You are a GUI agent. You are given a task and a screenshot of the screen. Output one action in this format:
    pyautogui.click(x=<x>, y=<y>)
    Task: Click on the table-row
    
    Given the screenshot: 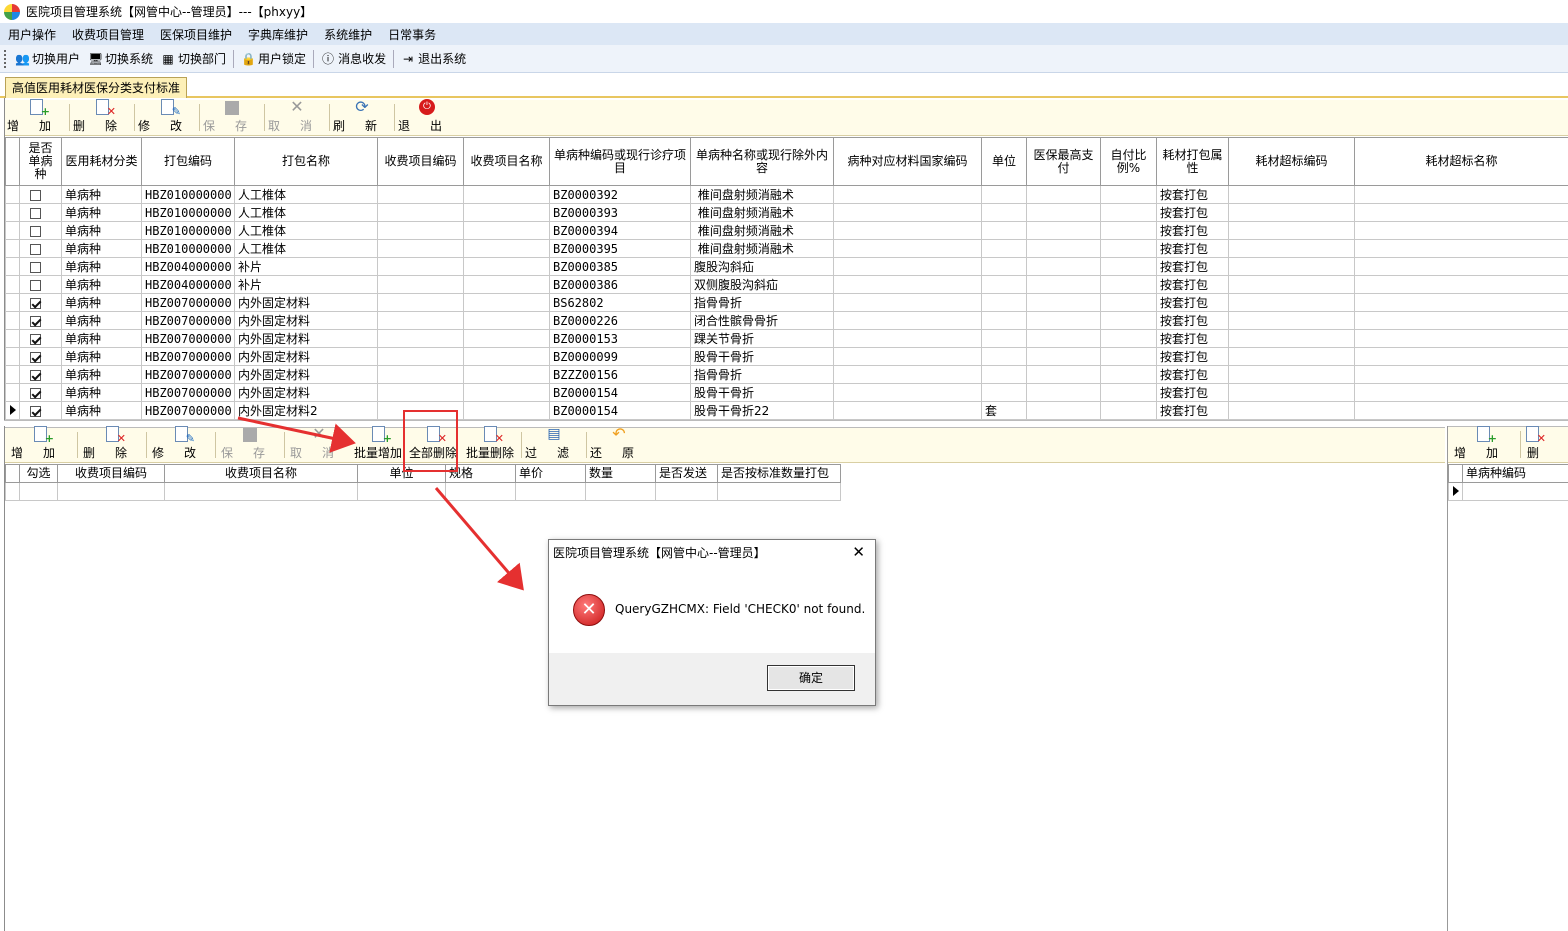 What is the action you would take?
    pyautogui.click(x=423, y=491)
    